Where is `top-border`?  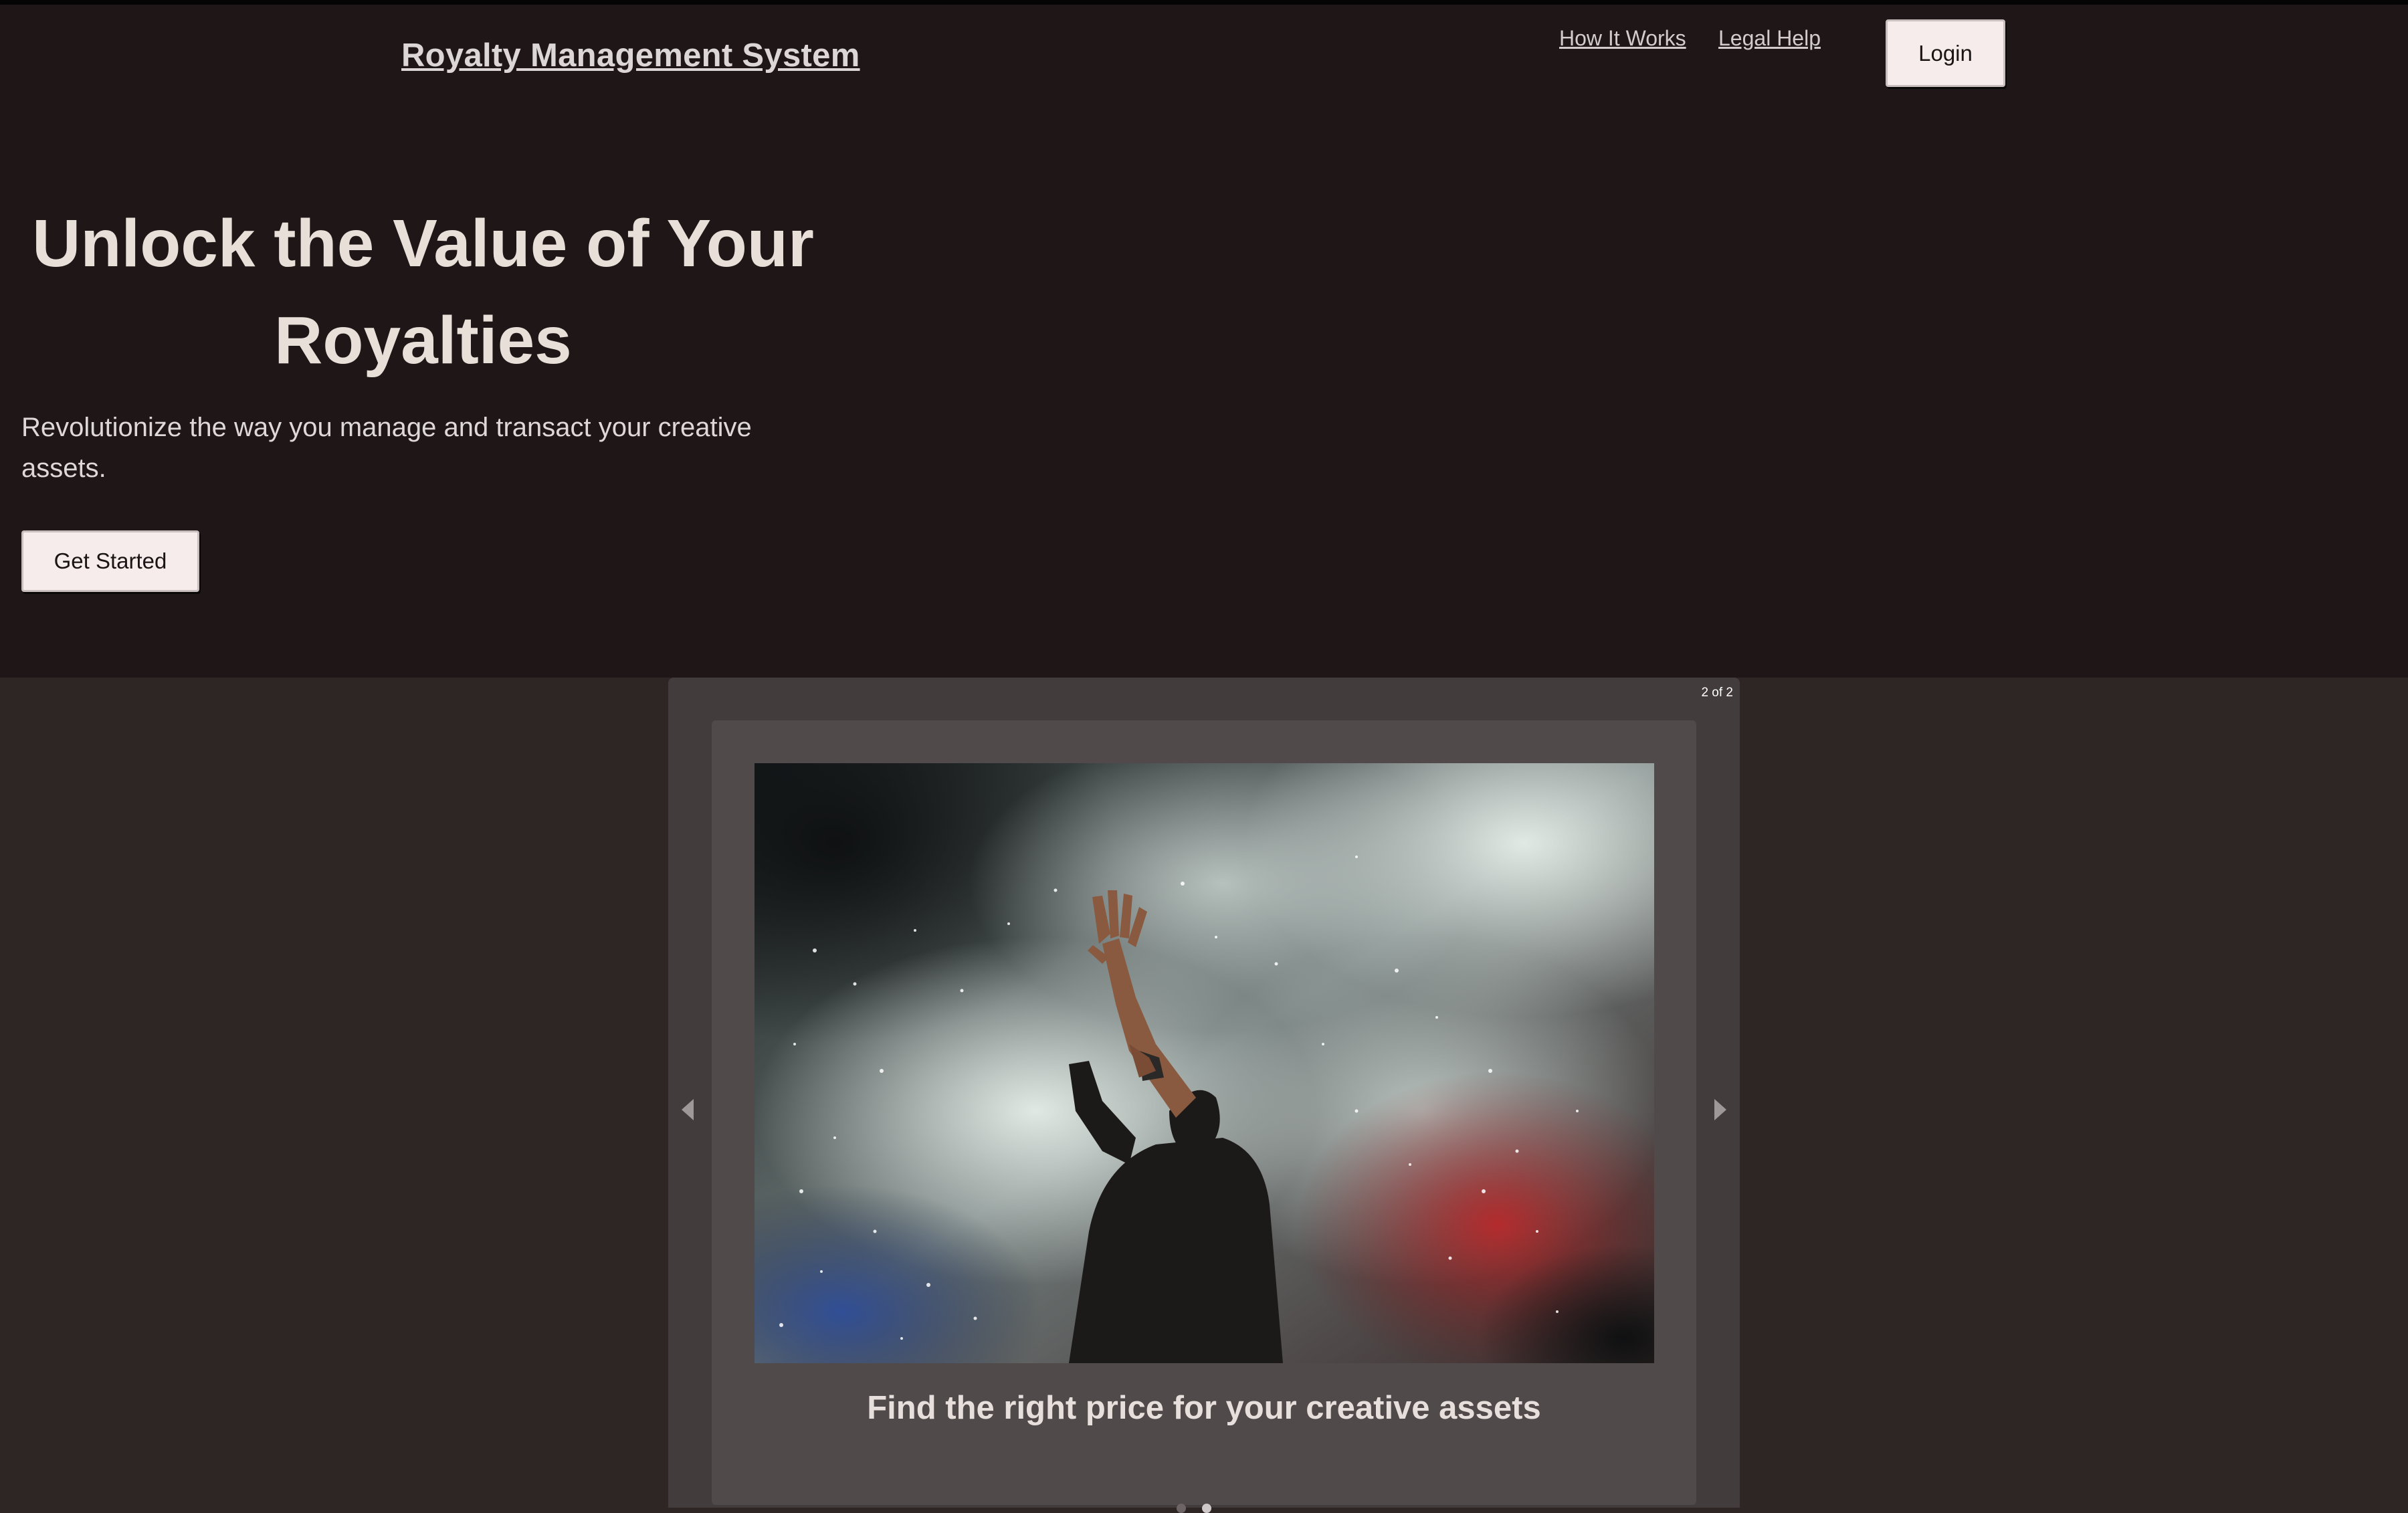 top-border is located at coordinates (1204, 2).